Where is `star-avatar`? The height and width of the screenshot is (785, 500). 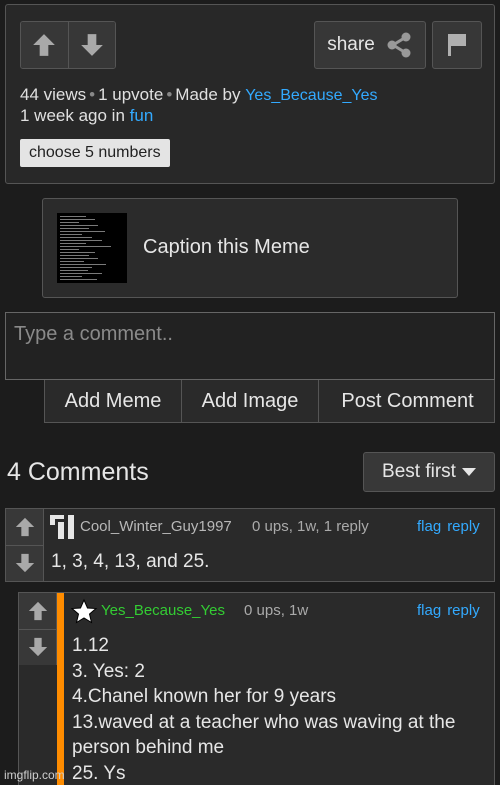
star-avatar is located at coordinates (84, 611).